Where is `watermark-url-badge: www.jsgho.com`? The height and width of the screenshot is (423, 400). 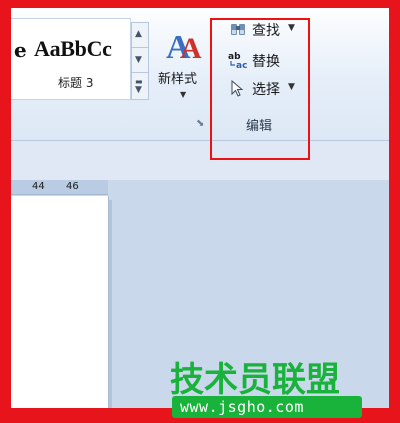
watermark-url-badge: www.jsgho.com is located at coordinates (267, 407).